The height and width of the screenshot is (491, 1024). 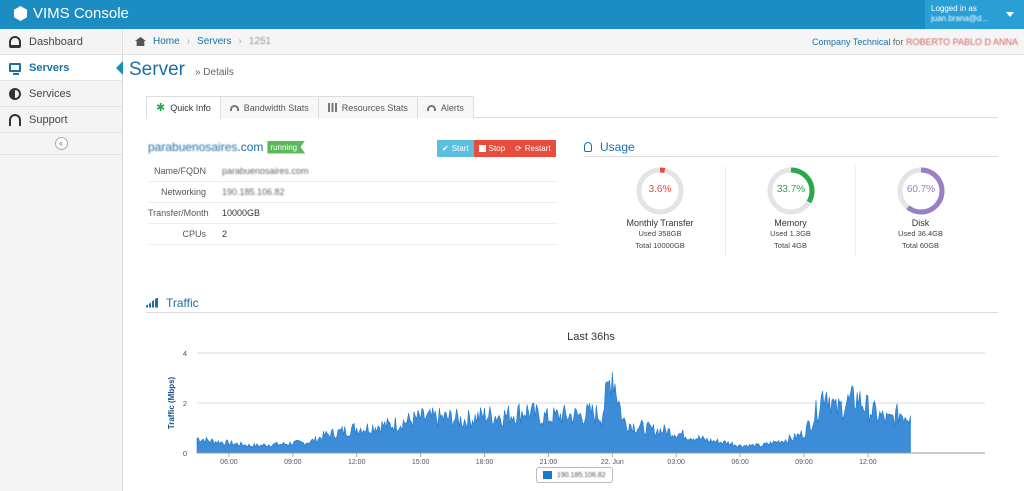 I want to click on gauge-used: Used 36.4GB, so click(x=920, y=233).